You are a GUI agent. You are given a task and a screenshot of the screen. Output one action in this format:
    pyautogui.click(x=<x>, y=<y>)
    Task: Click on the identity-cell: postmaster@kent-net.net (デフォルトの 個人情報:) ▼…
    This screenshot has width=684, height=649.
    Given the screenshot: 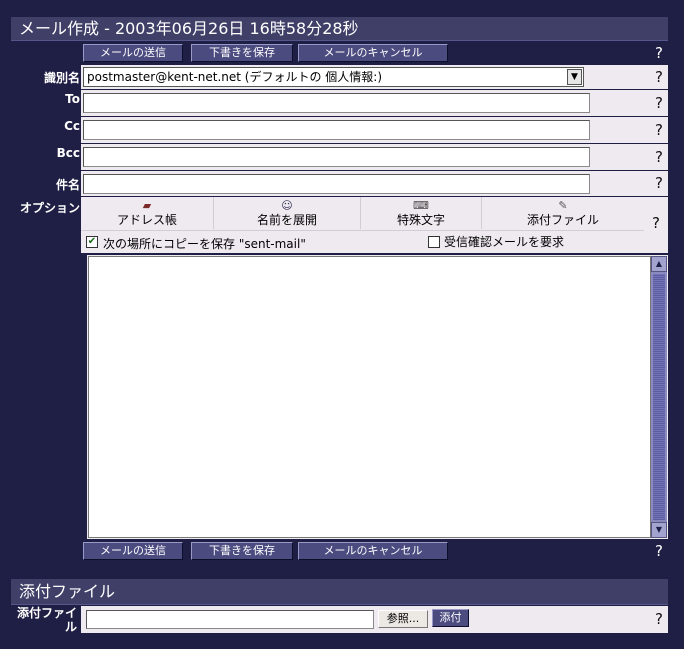 What is the action you would take?
    pyautogui.click(x=374, y=77)
    